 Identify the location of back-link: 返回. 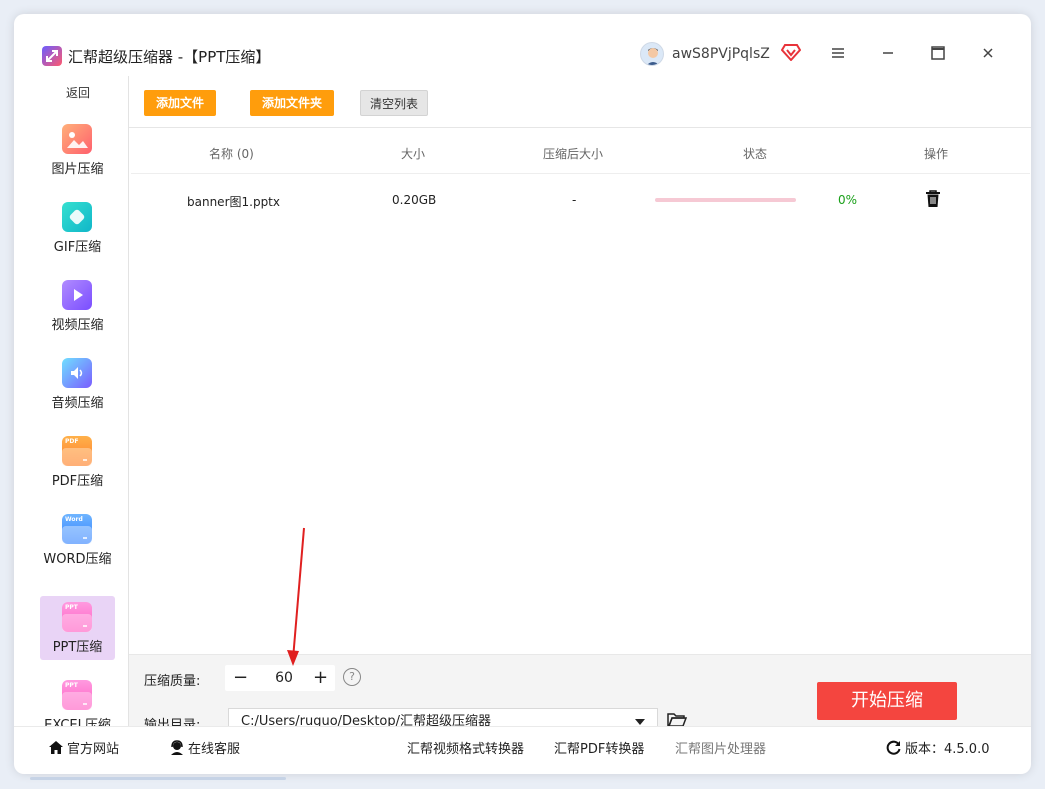
(78, 92).